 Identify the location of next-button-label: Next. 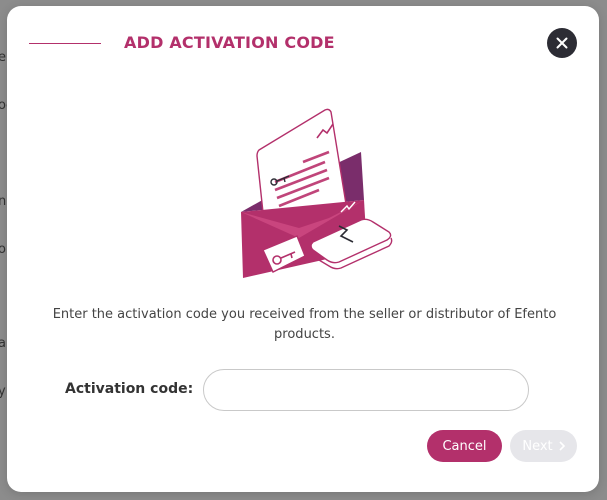
(537, 446).